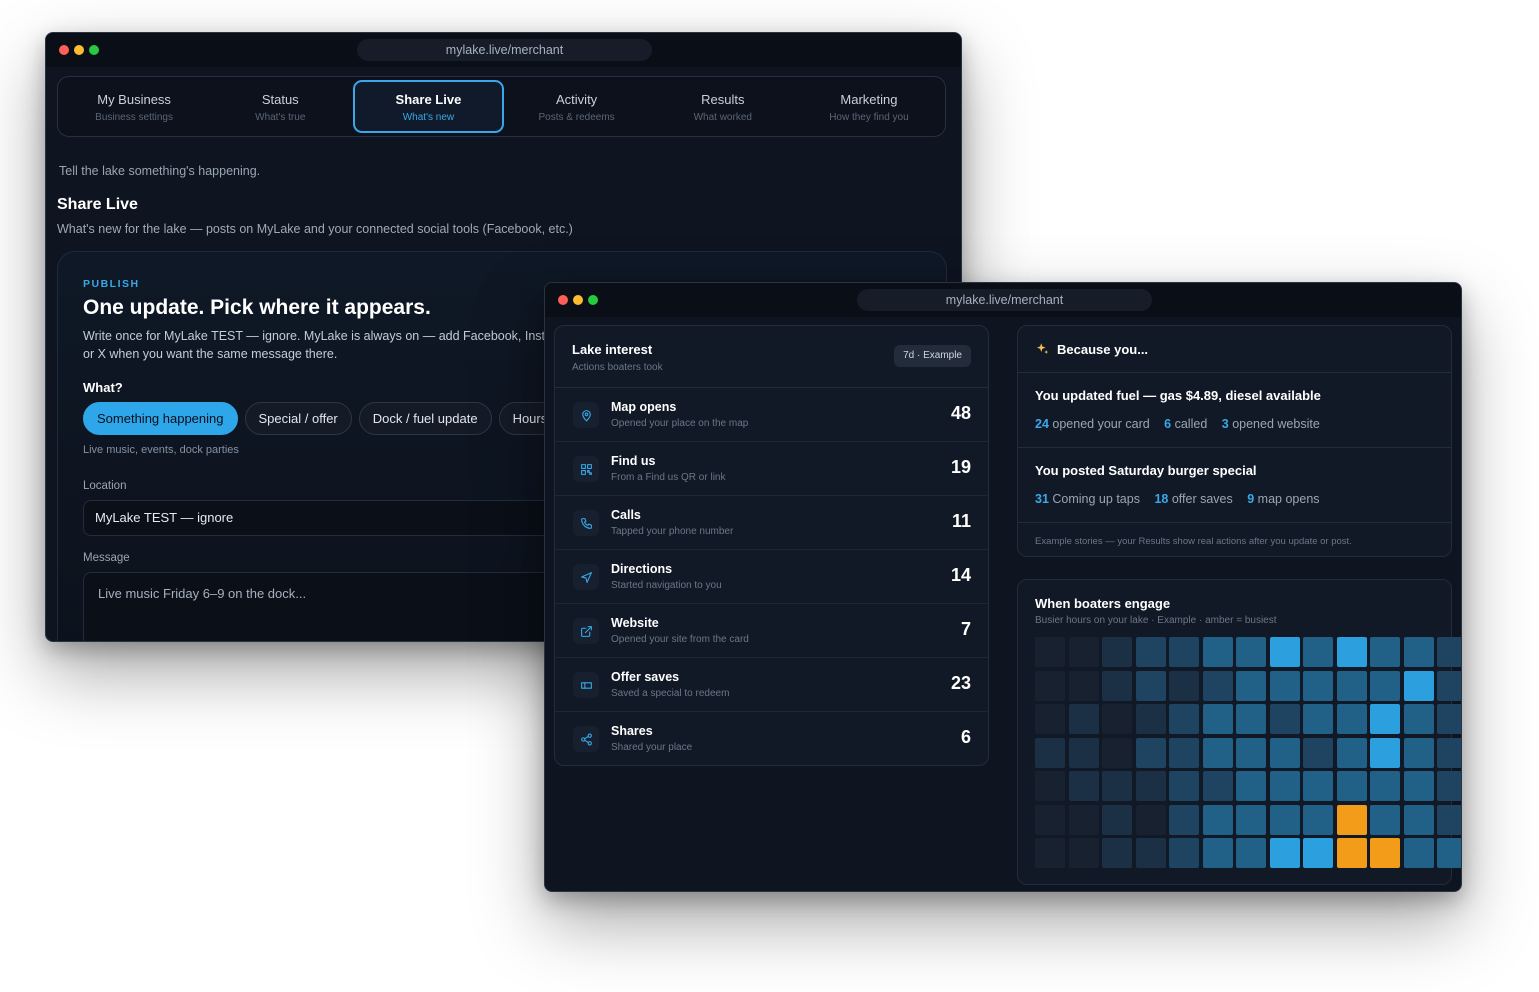 This screenshot has width=1539, height=992. Describe the element at coordinates (1168, 424) in the screenshot. I see `stat-number: 6` at that location.